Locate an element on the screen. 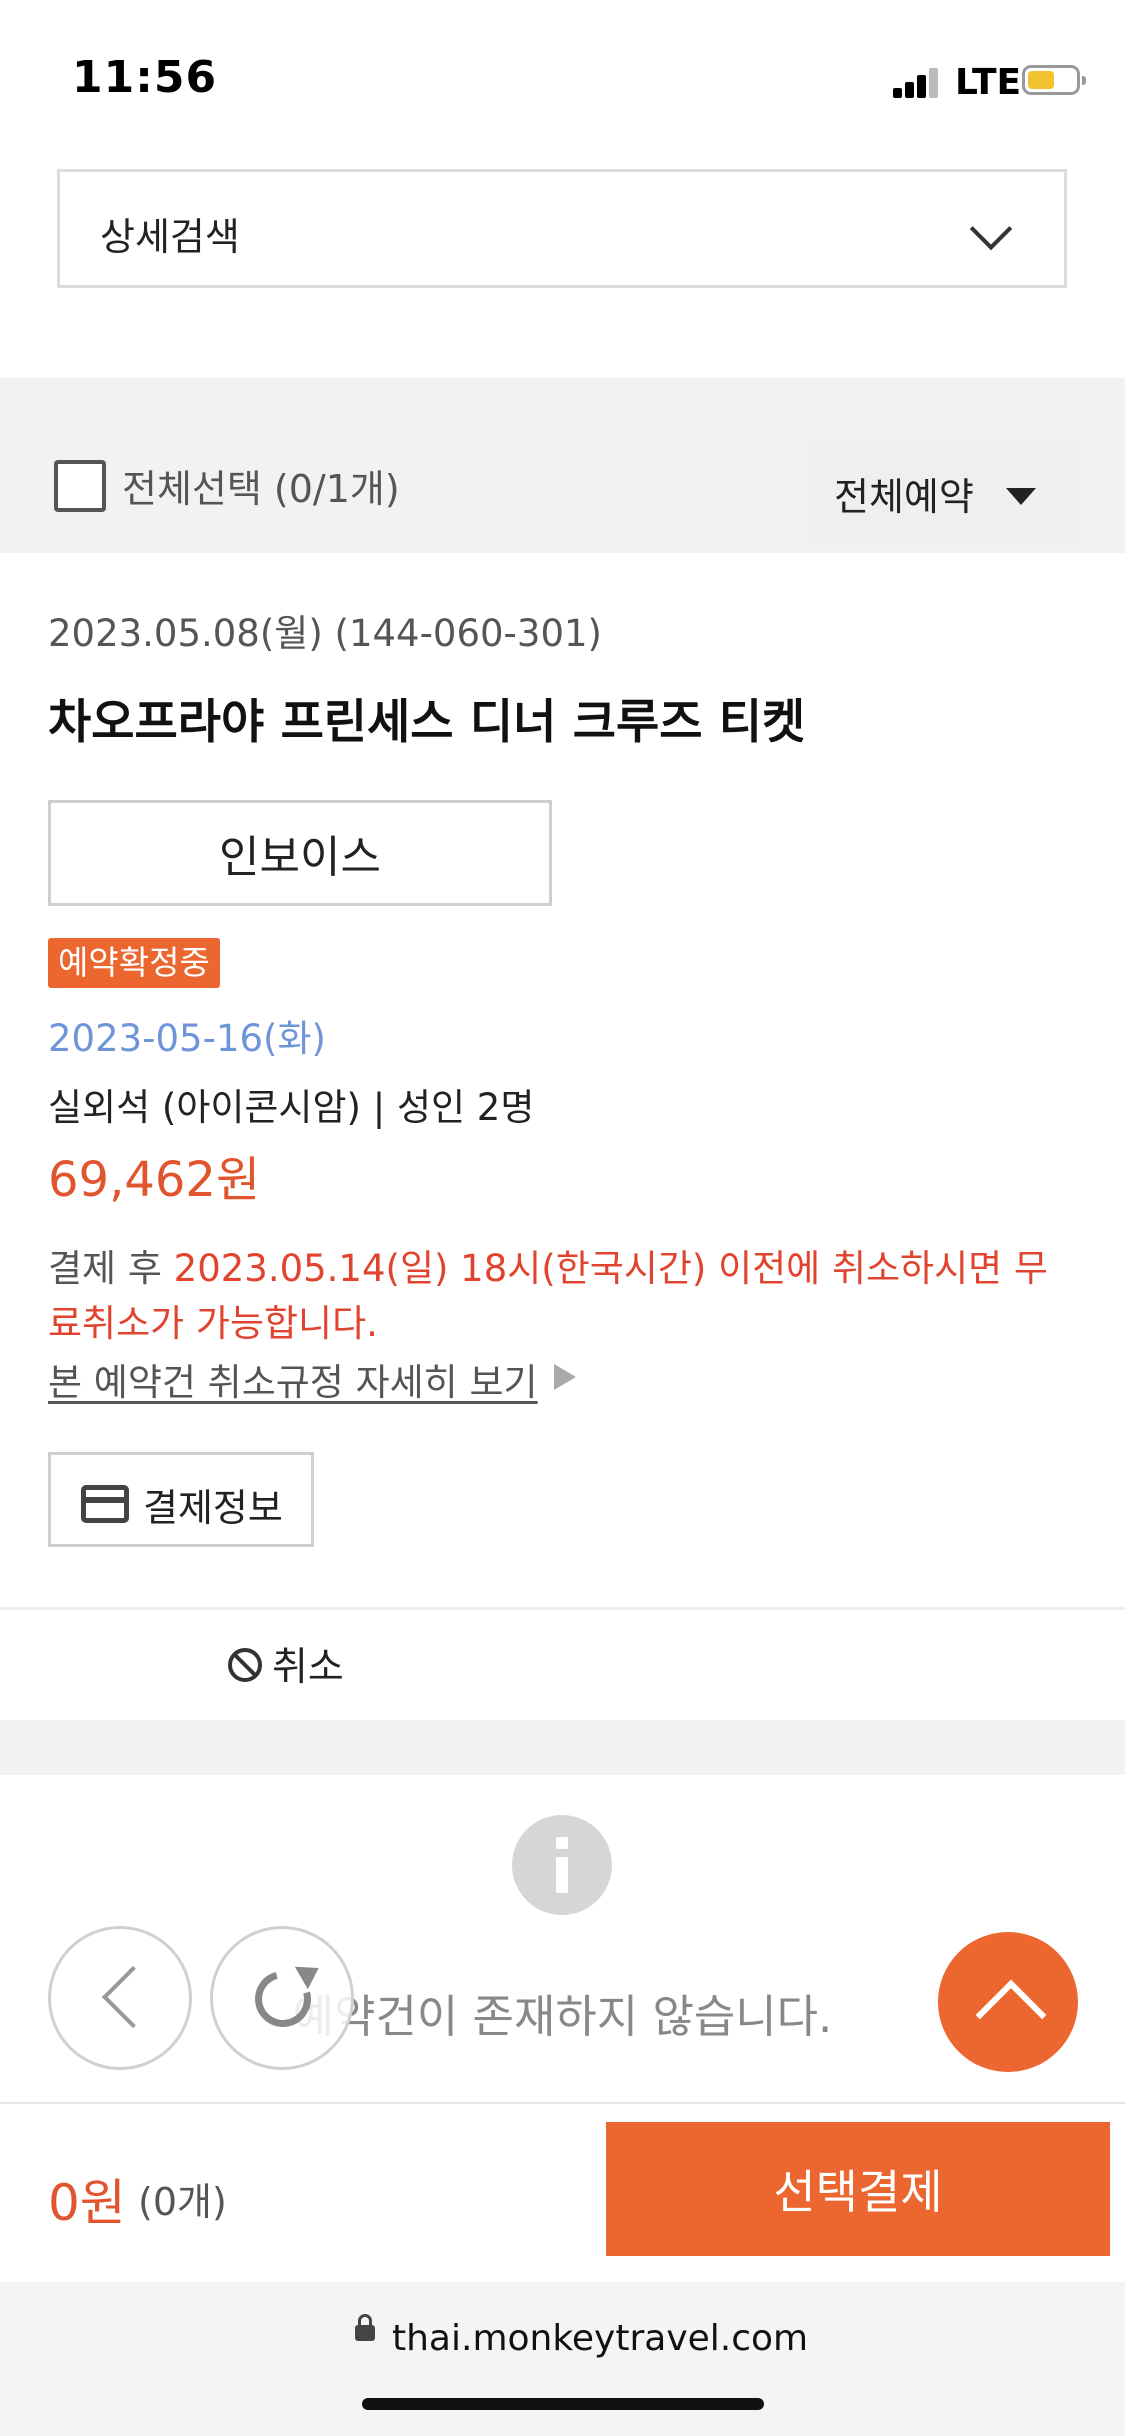 The image size is (1125, 2436). select-all-checkbox is located at coordinates (80, 486).